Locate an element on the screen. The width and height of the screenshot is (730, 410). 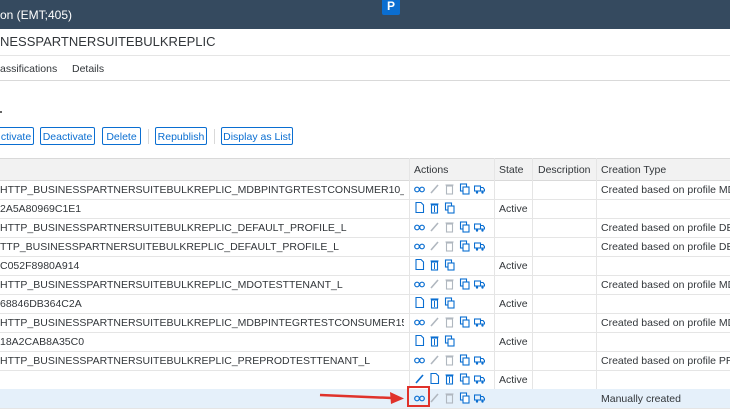
shell-bar: on (EMT;405) P is located at coordinates (365, 14).